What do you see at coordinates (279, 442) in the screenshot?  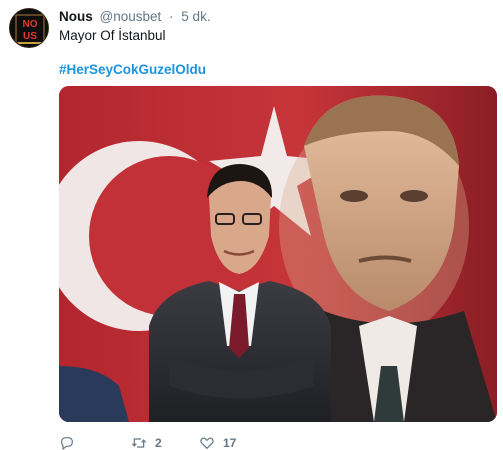 I see `tweet-actions: 2 17` at bounding box center [279, 442].